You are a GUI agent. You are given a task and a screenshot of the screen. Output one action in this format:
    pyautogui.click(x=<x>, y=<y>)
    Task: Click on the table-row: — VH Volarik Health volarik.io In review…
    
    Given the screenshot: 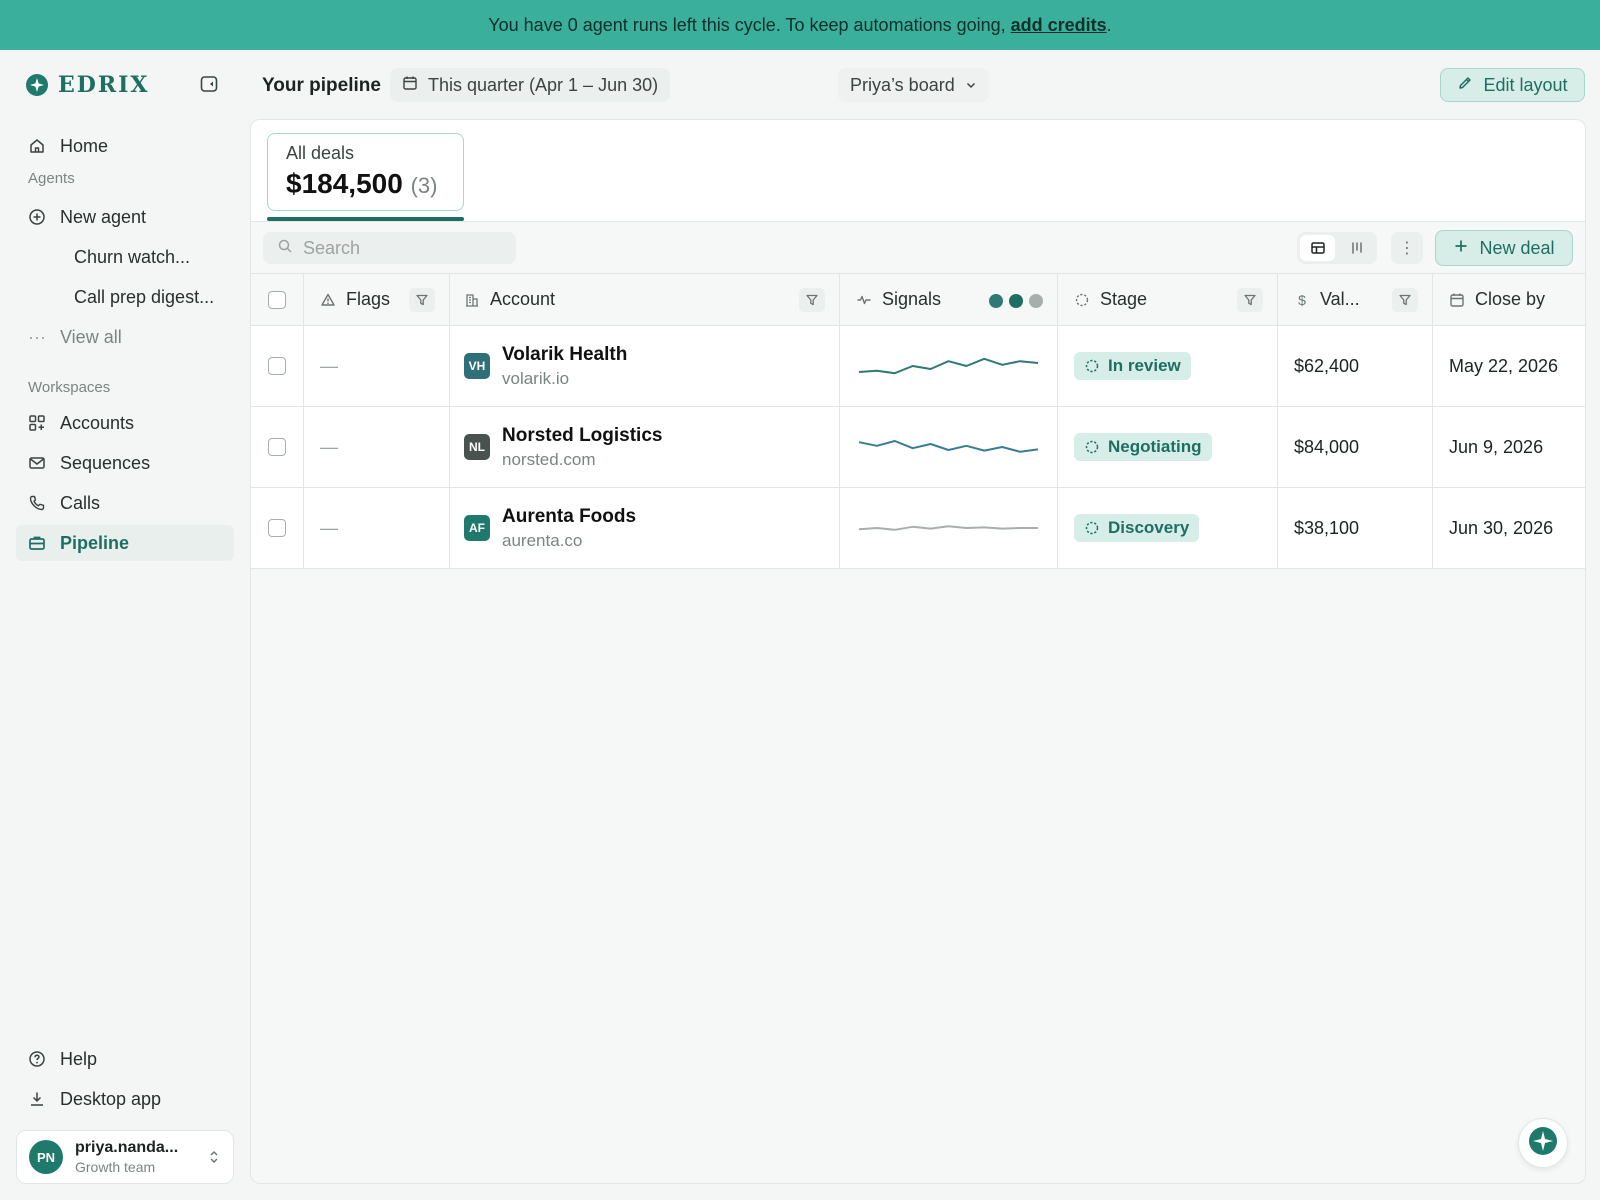 What is the action you would take?
    pyautogui.click(x=918, y=366)
    